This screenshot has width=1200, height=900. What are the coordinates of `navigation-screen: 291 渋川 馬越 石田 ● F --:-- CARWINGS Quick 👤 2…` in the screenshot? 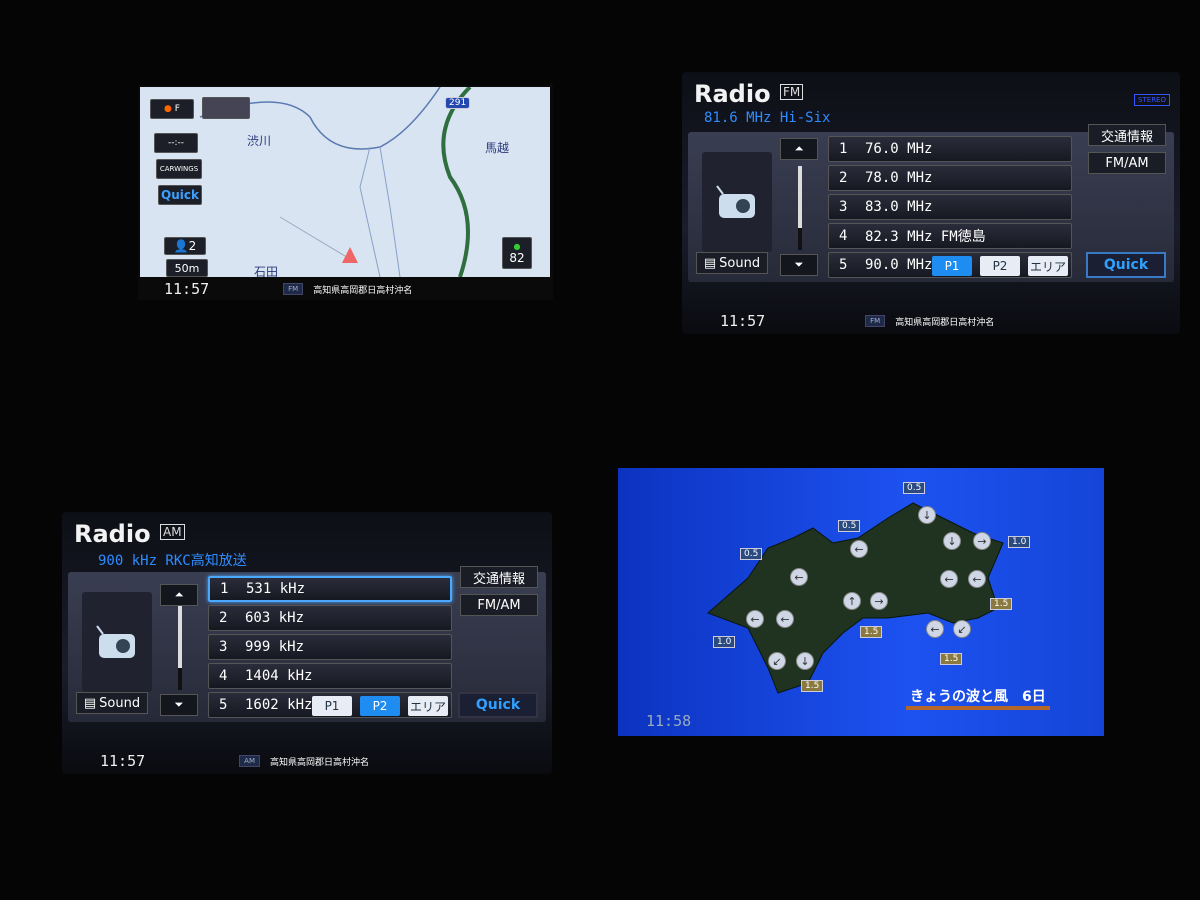 It's located at (345, 192).